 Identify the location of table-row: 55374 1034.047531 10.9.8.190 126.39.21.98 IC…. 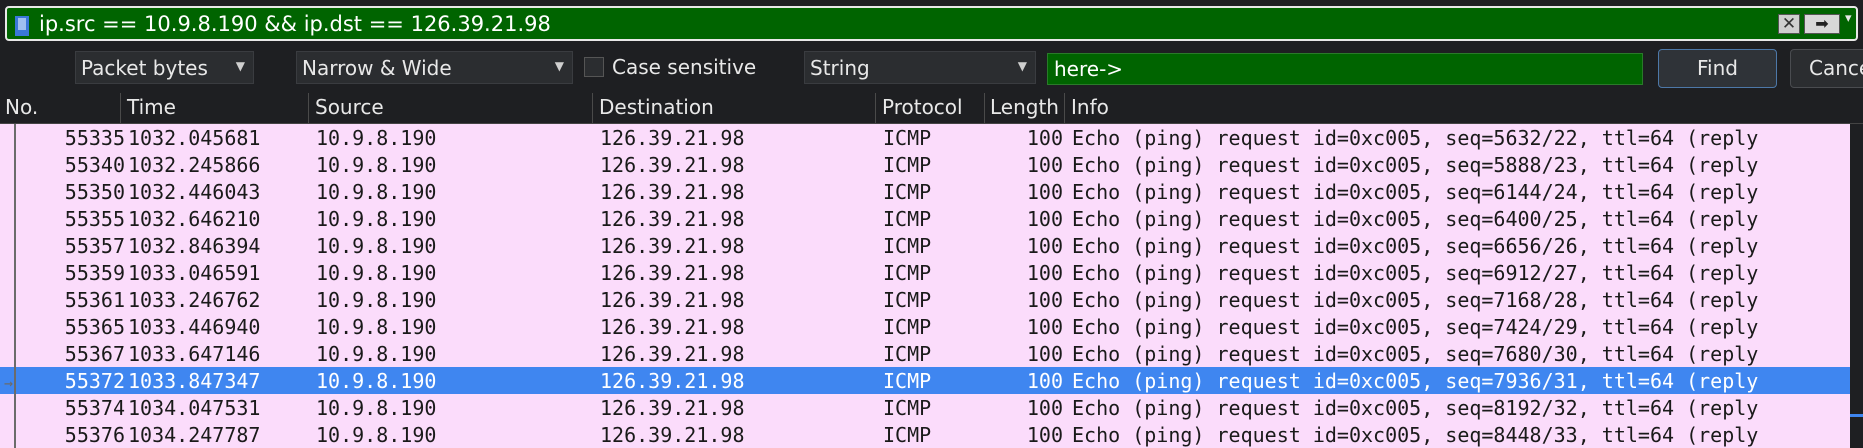
(925, 407).